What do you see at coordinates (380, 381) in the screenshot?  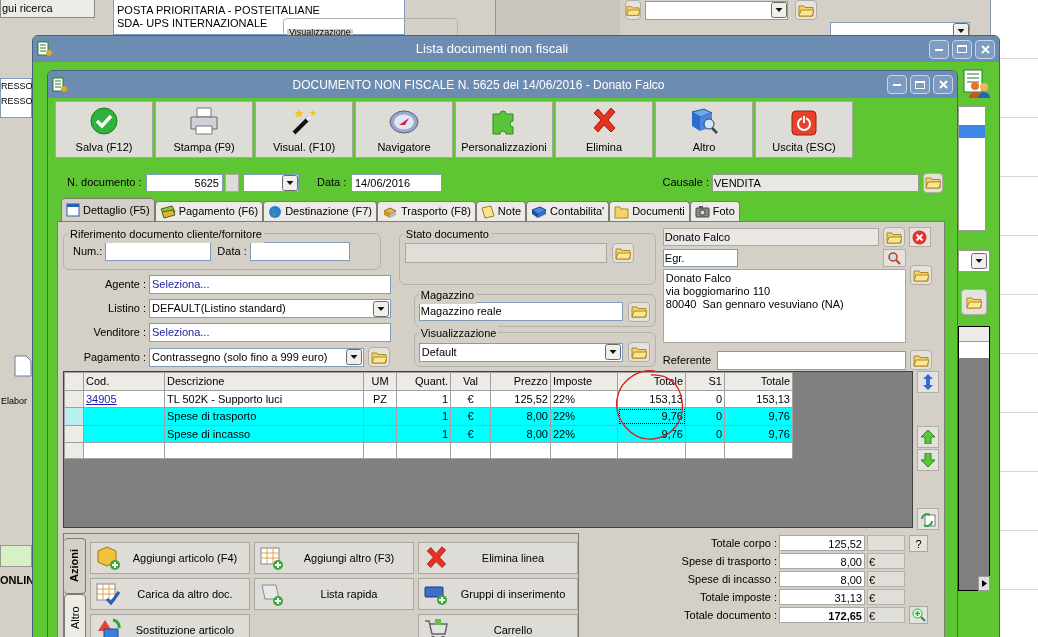 I see `column-header: UM` at bounding box center [380, 381].